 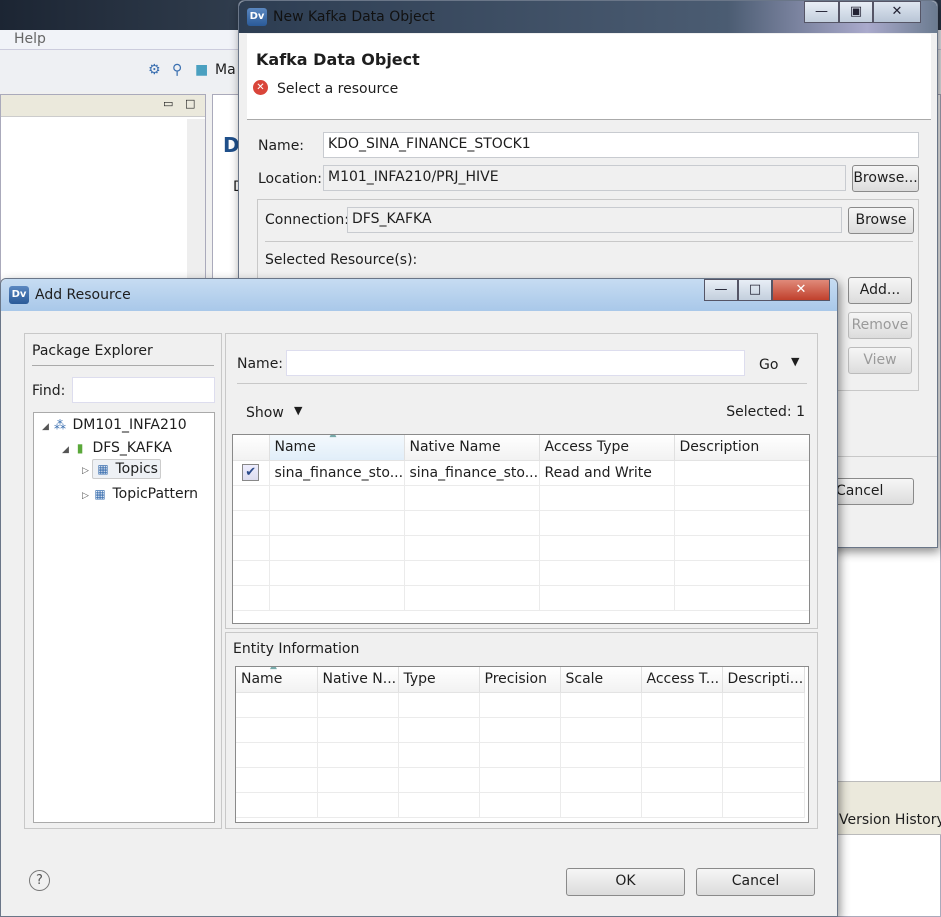 I want to click on dialog-header: Kafka Data Object ✕ Select a resource, so click(x=589, y=77).